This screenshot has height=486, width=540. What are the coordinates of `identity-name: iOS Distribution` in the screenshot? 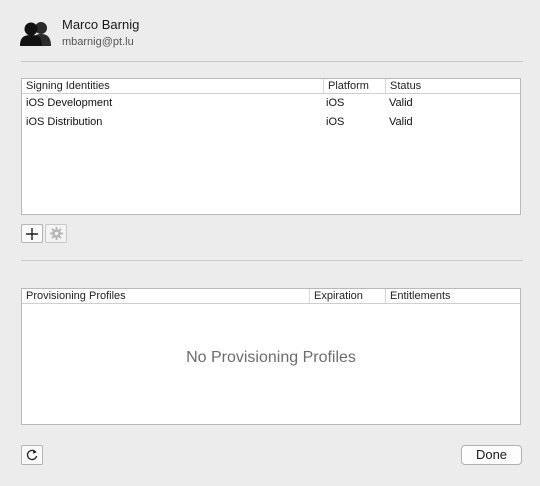 It's located at (64, 122).